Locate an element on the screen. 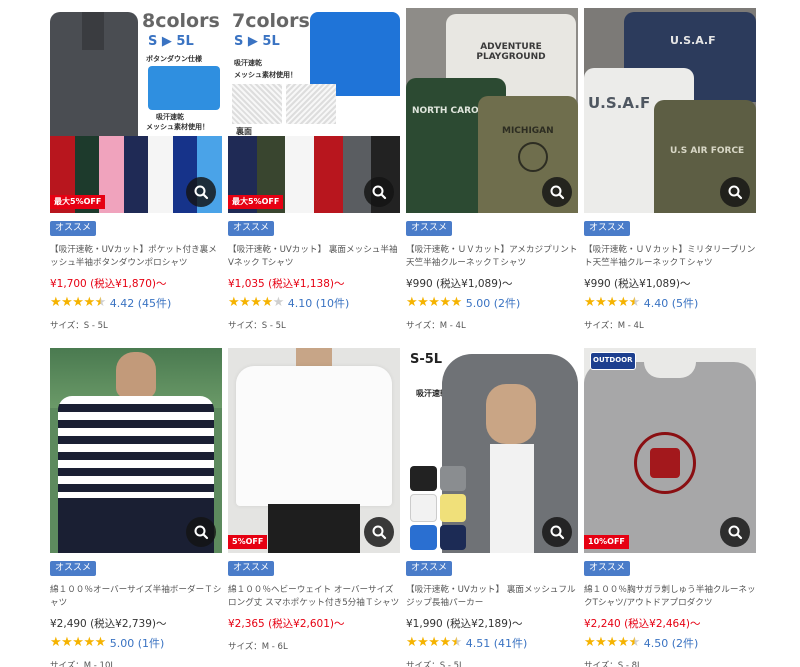 This screenshot has width=800, height=667. product-title: 綿１００％胸サガラ刺しゅう半袖クルーネックTシャツ/アウトドアプロダクツ is located at coordinates (670, 597).